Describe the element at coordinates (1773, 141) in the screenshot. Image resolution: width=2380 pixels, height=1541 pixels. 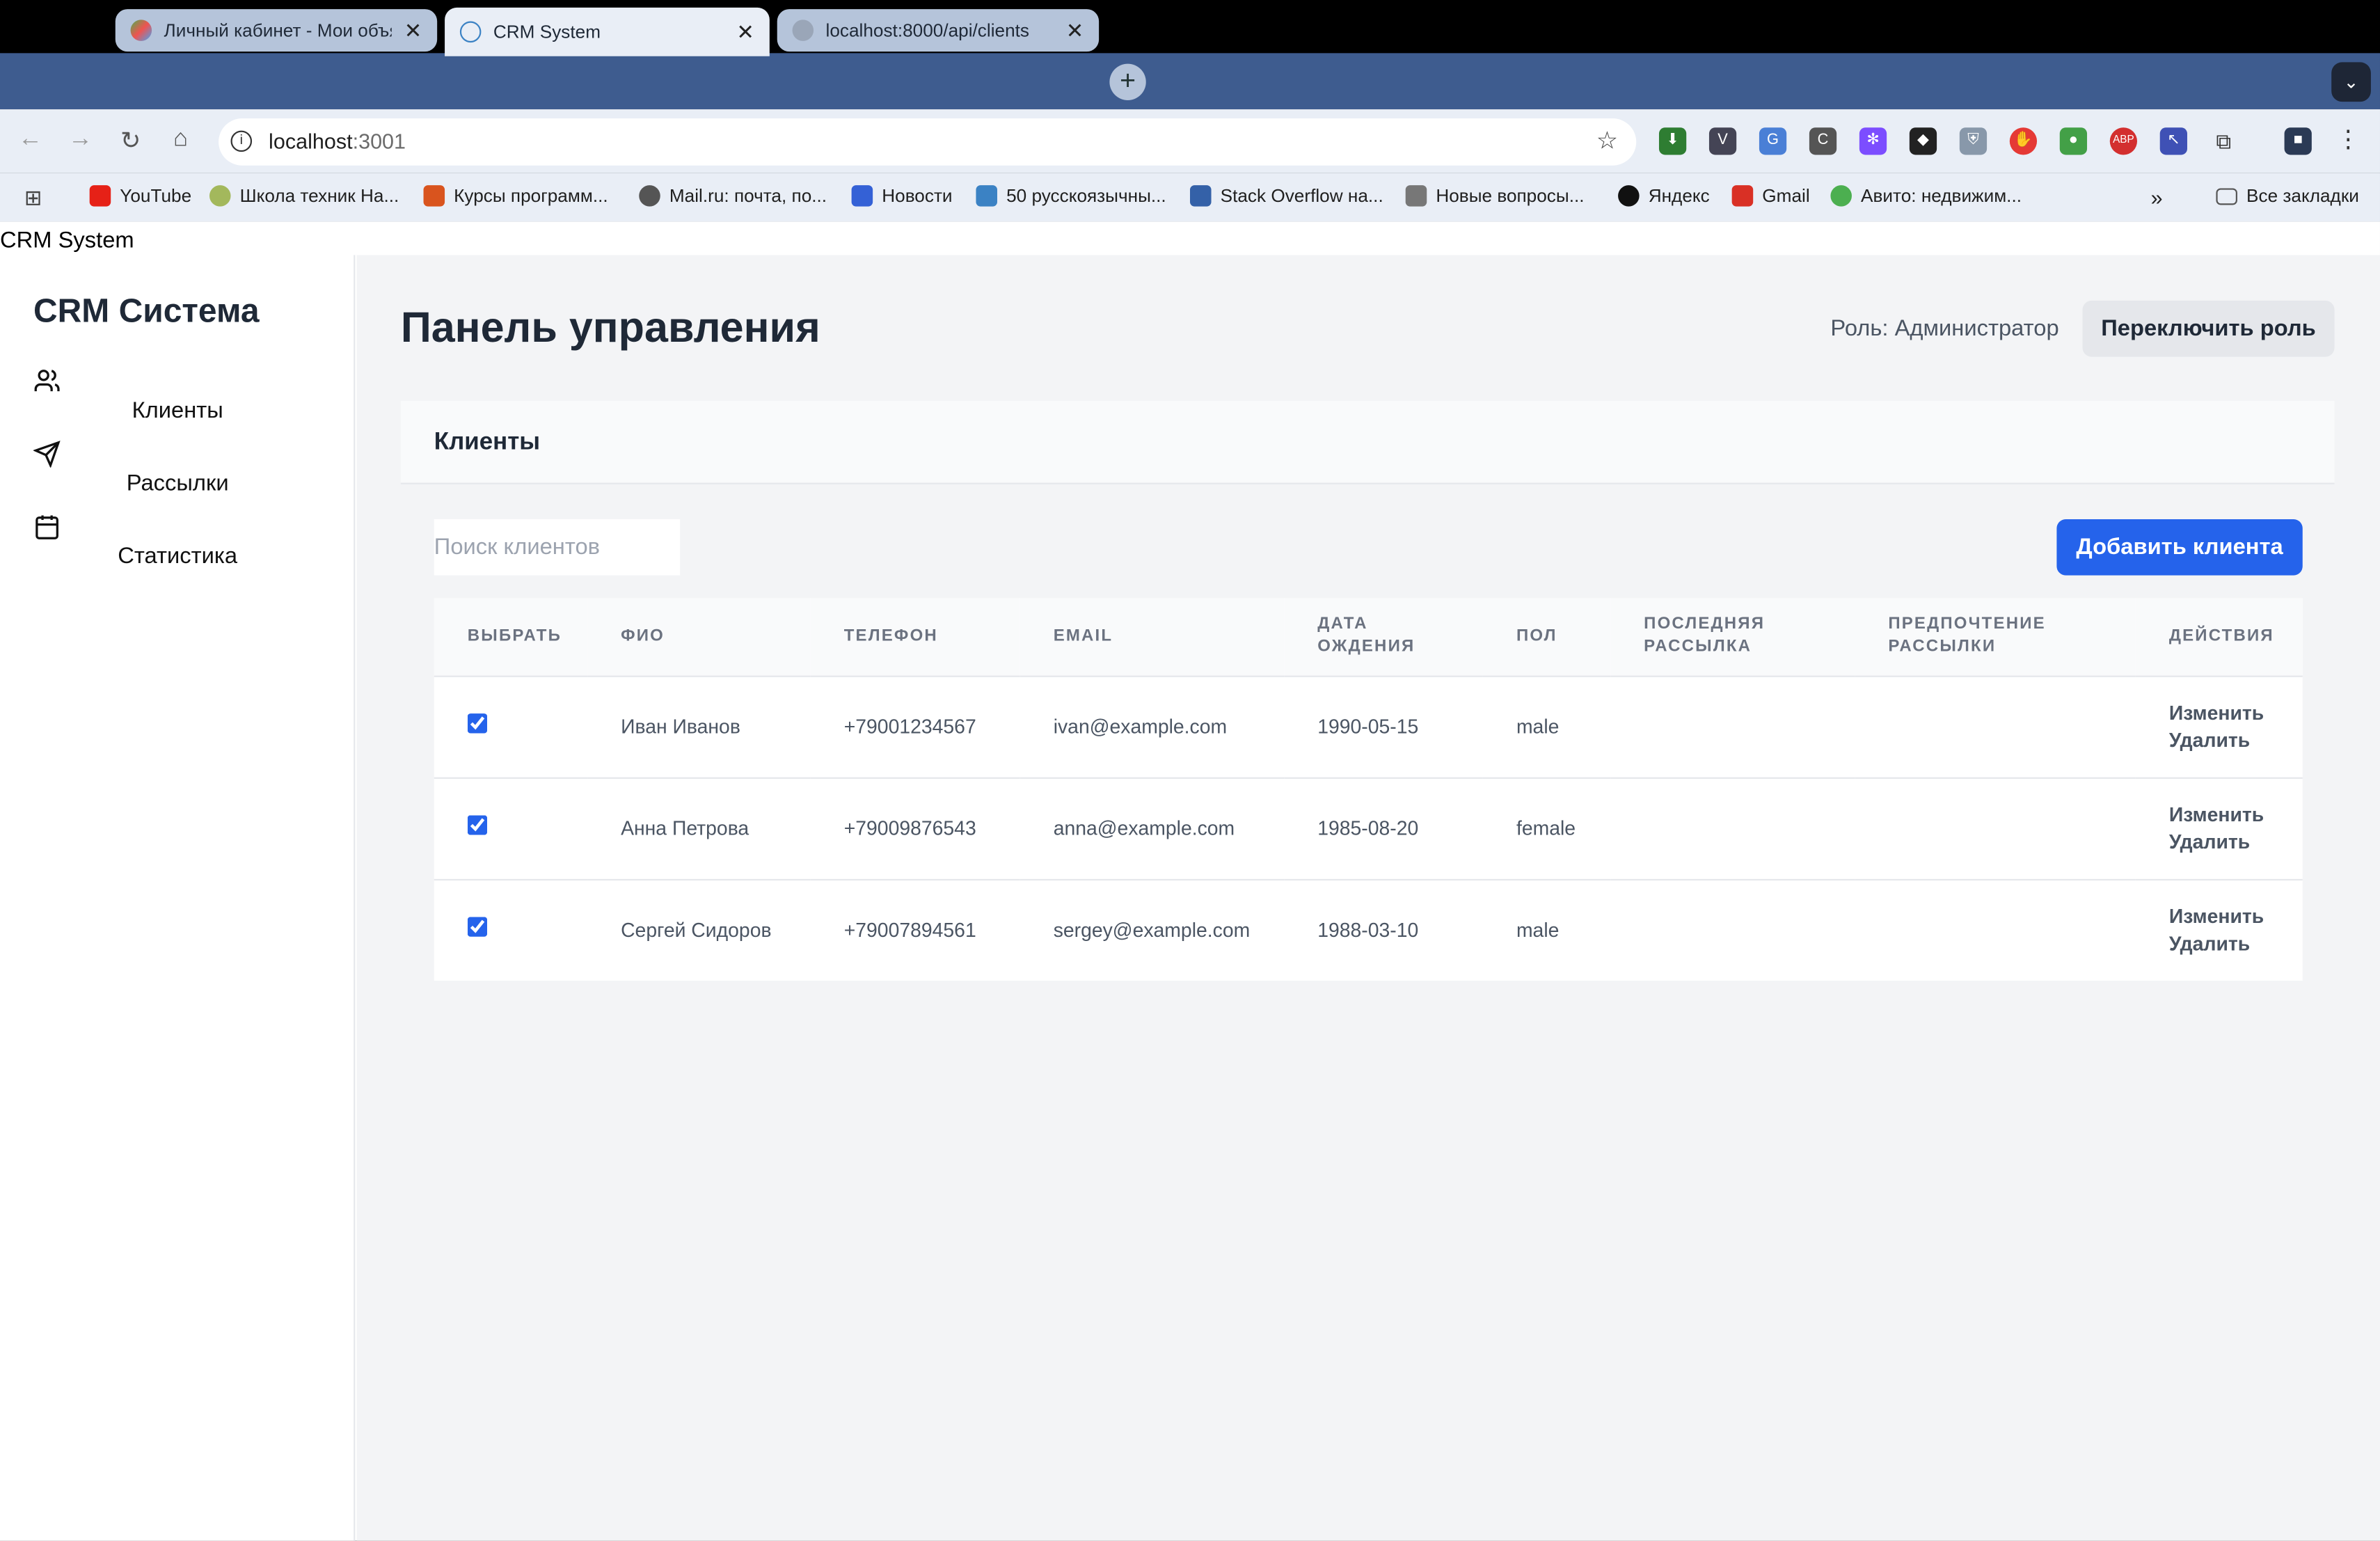
I see `translate-extension-icon: G` at that location.